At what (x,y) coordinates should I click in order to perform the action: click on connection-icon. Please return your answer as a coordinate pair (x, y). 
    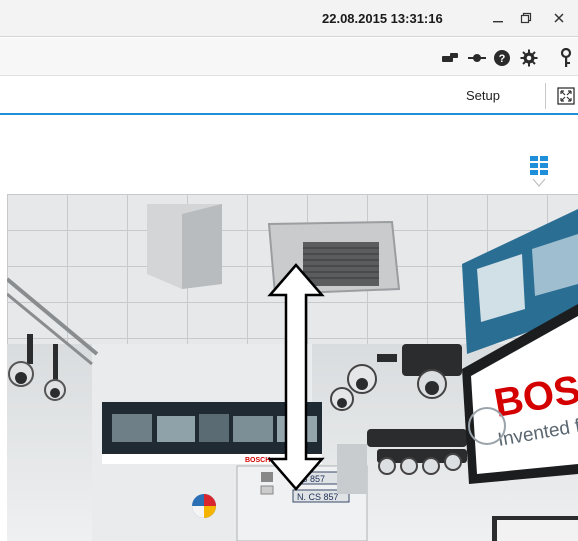
    Looking at the image, I should click on (450, 57).